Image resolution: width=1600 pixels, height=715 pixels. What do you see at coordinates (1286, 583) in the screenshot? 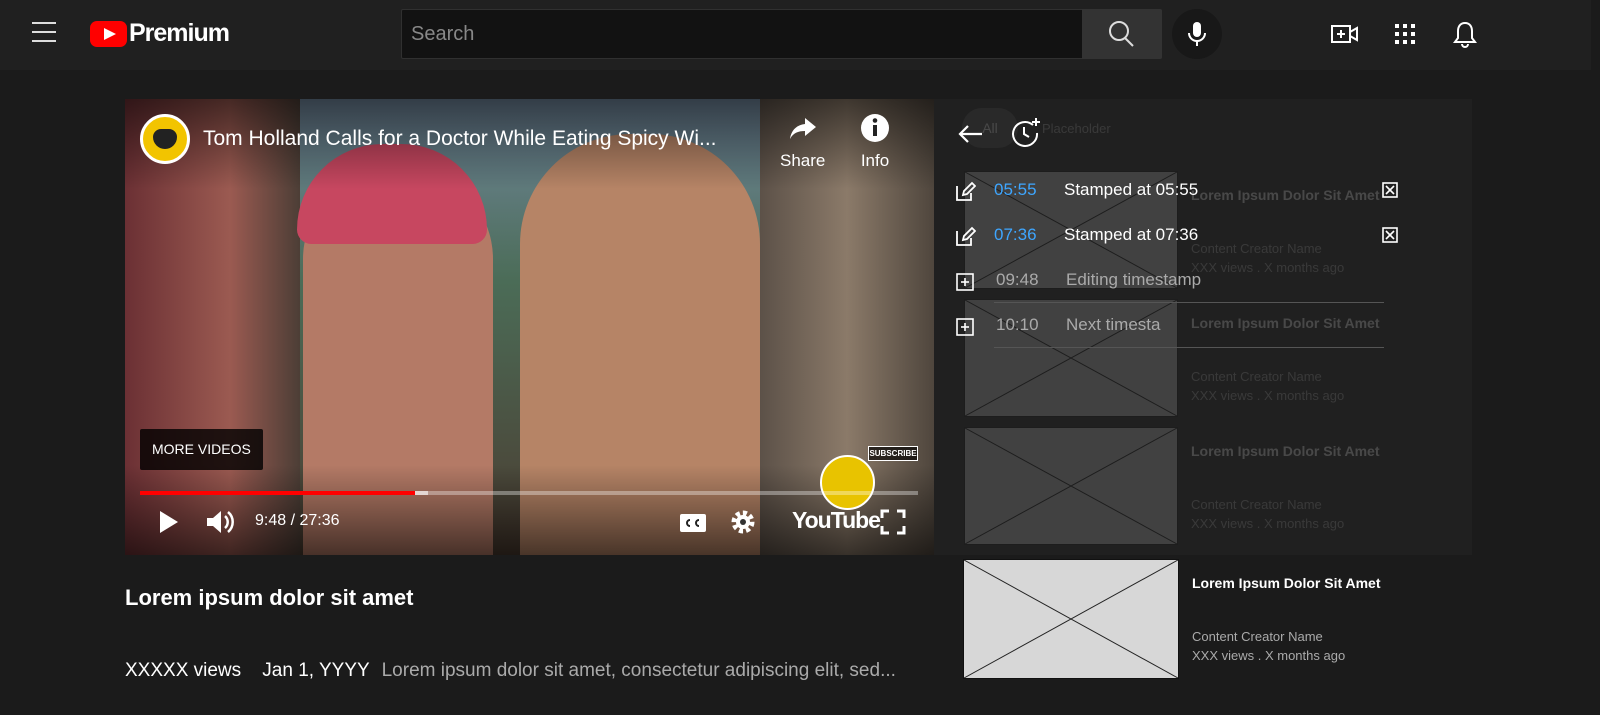
I see `card-title: Lorem Ipsum Dolor Sit Amet` at bounding box center [1286, 583].